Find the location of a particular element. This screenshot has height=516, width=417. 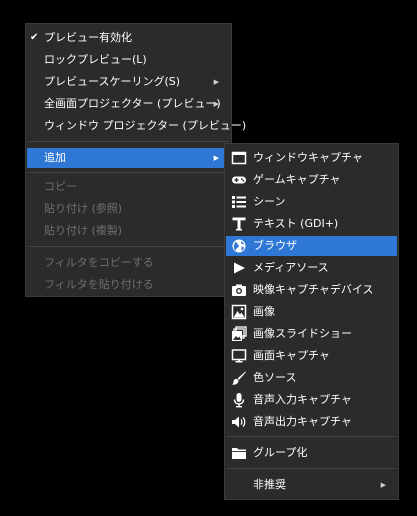

menu-item-label: グループ化 is located at coordinates (280, 452).